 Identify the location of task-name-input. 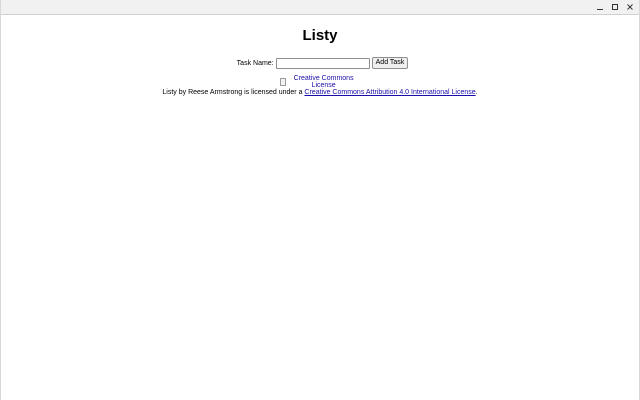
(322, 63).